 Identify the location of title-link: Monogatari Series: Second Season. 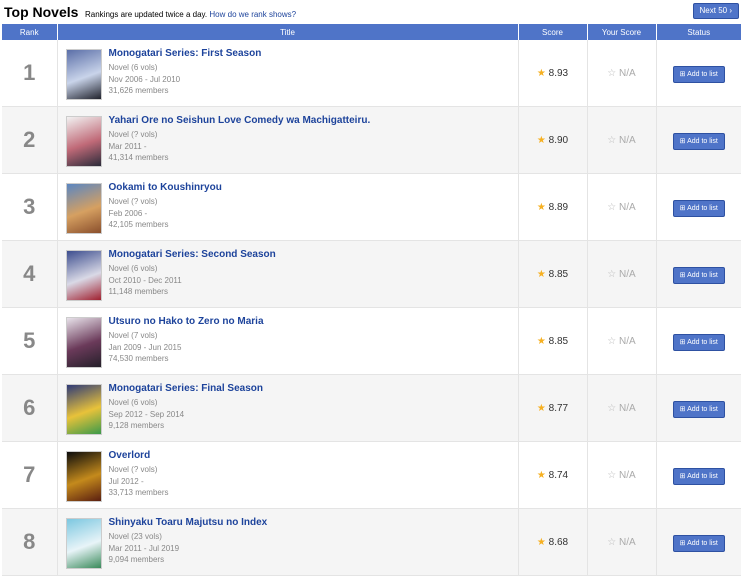
(192, 254).